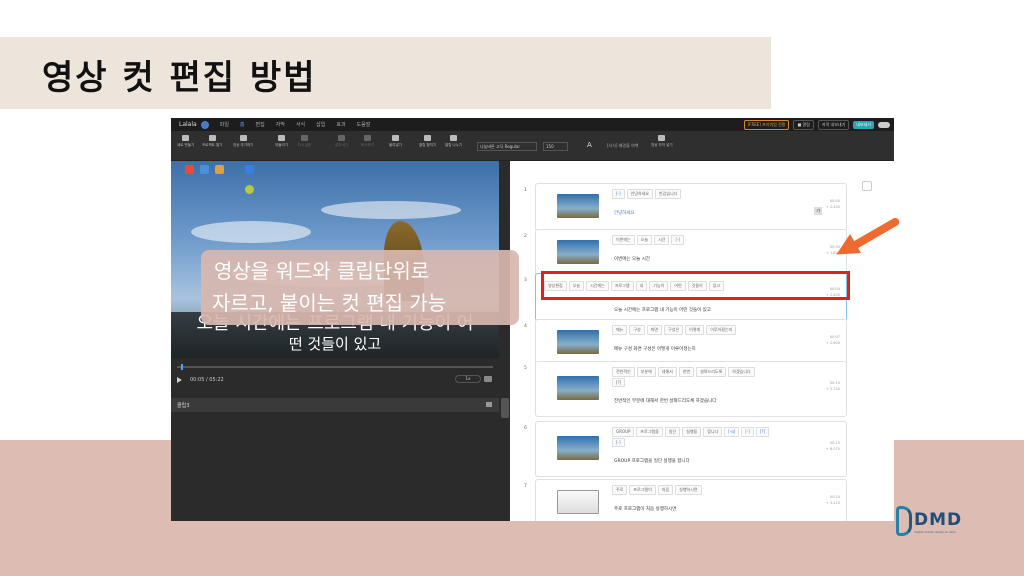  I want to click on clip-sentence: GROUP 프로그램을 일단 실행을 합니다, so click(652, 461).